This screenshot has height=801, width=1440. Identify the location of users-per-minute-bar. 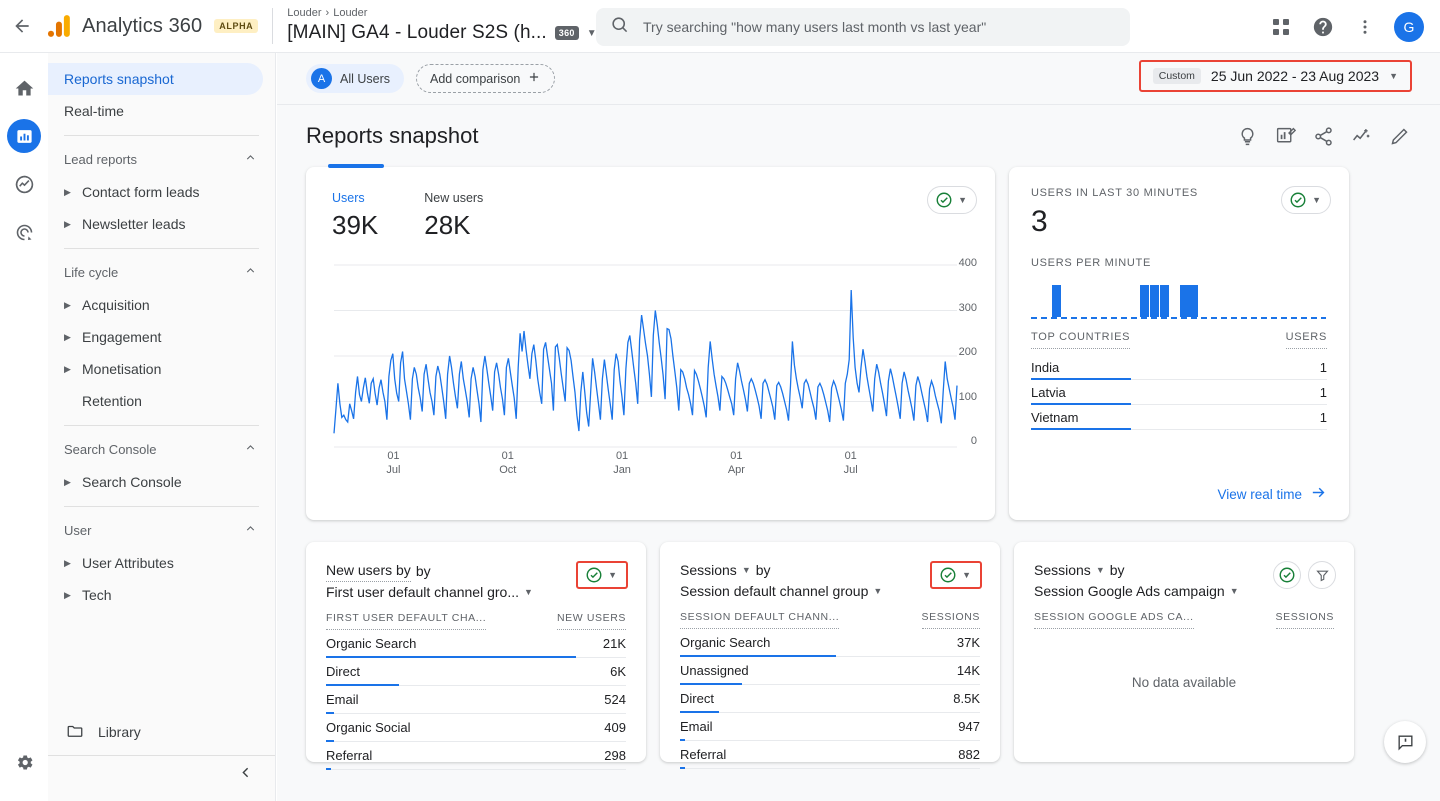
(1154, 301).